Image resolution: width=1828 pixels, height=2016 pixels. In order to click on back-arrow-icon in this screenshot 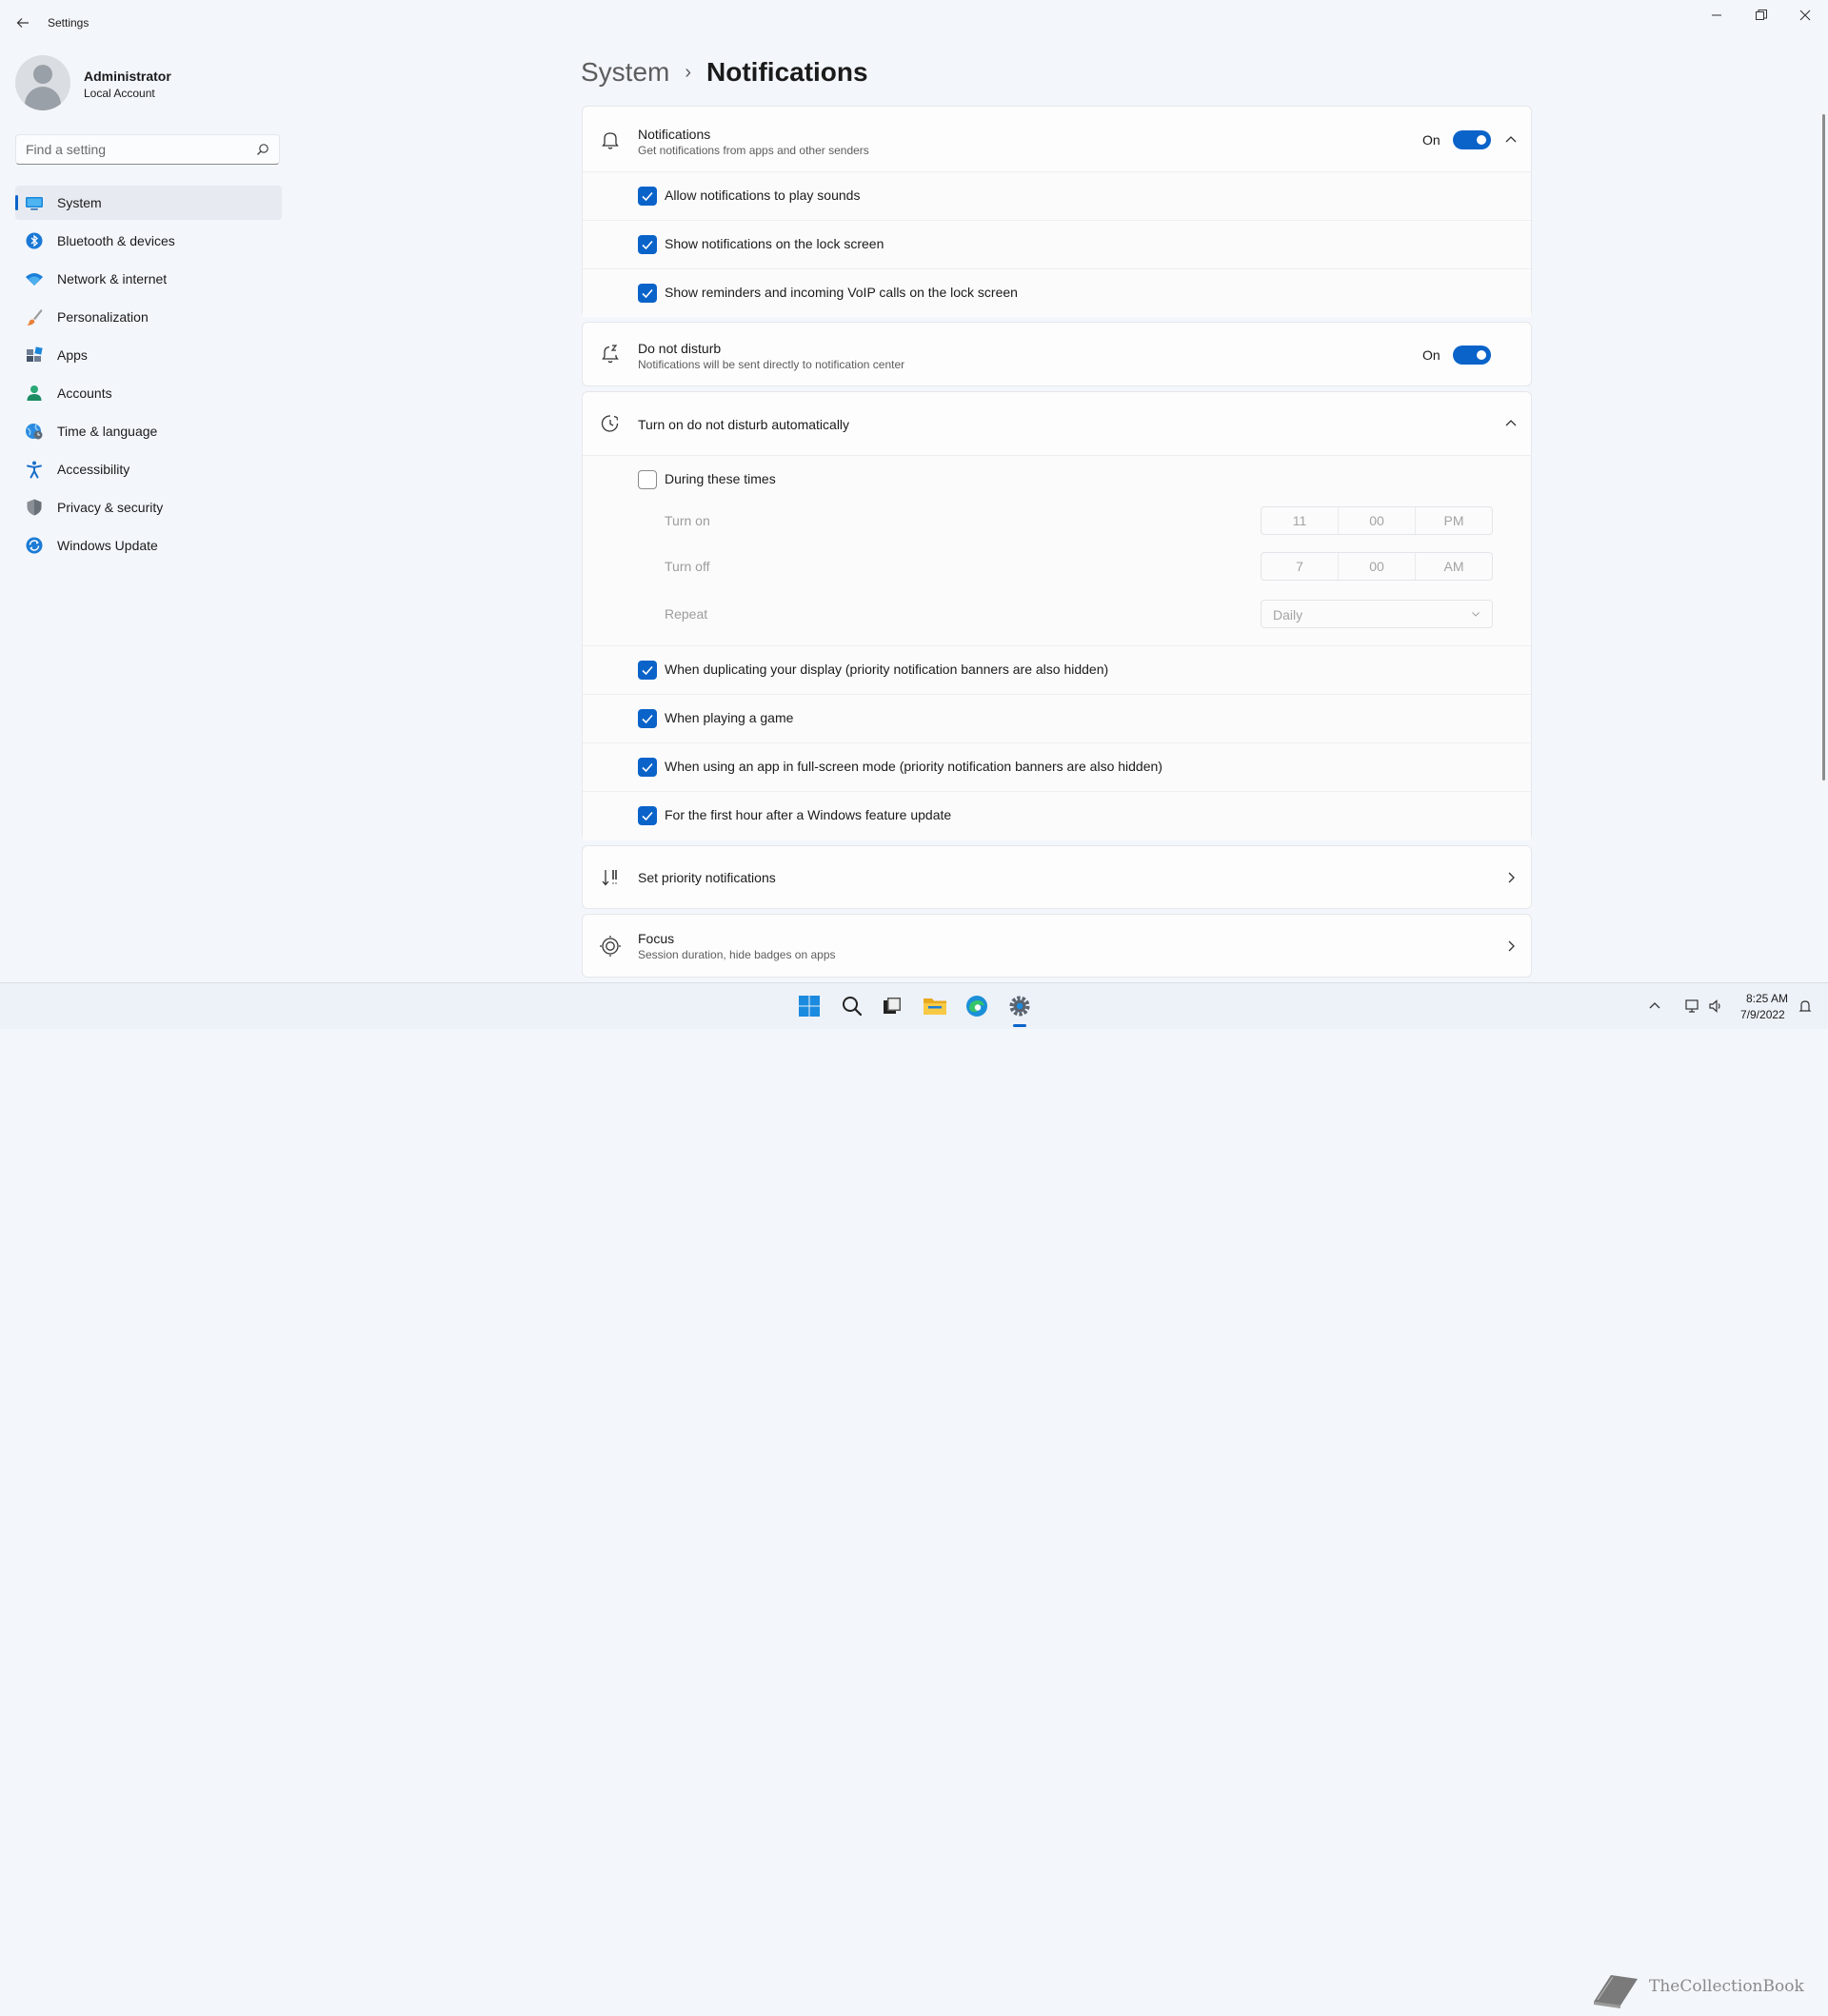, I will do `click(22, 22)`.